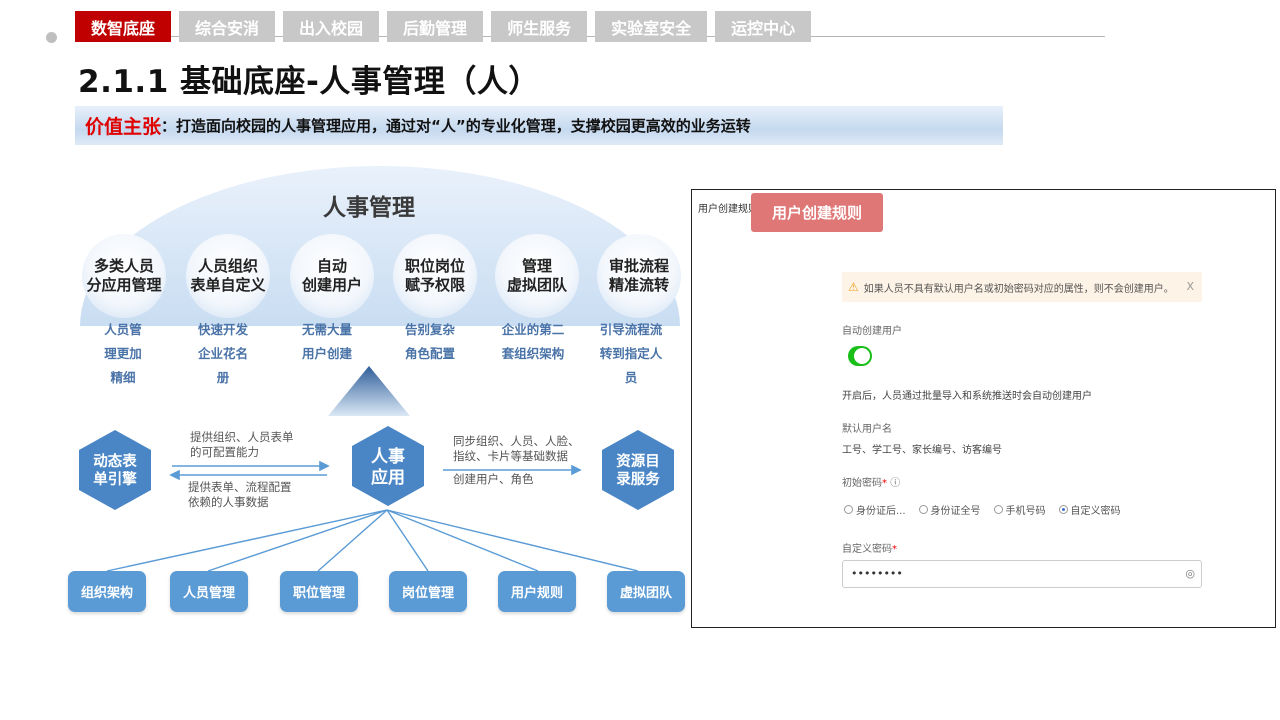  What do you see at coordinates (376, 499) in the screenshot?
I see `connector-lines` at bounding box center [376, 499].